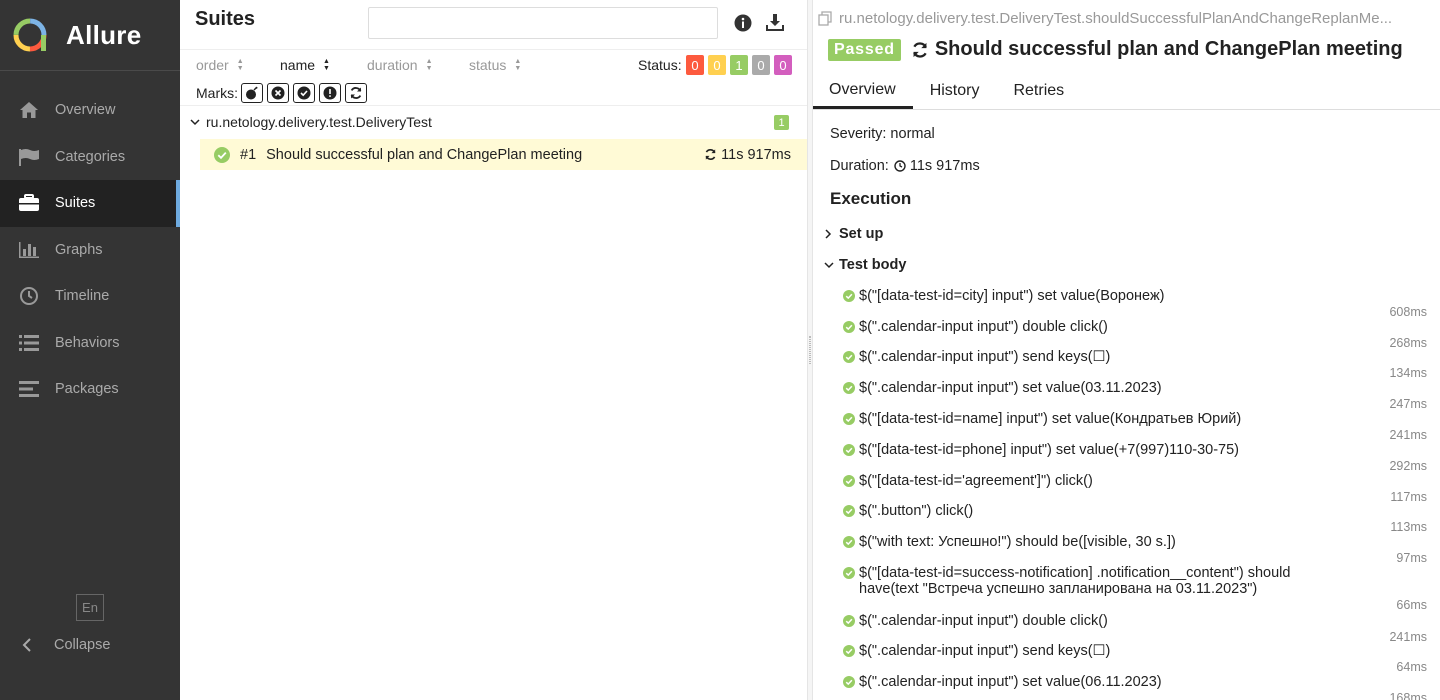 This screenshot has height=700, width=1440. I want to click on retries-mark-toggle, so click(356, 93).